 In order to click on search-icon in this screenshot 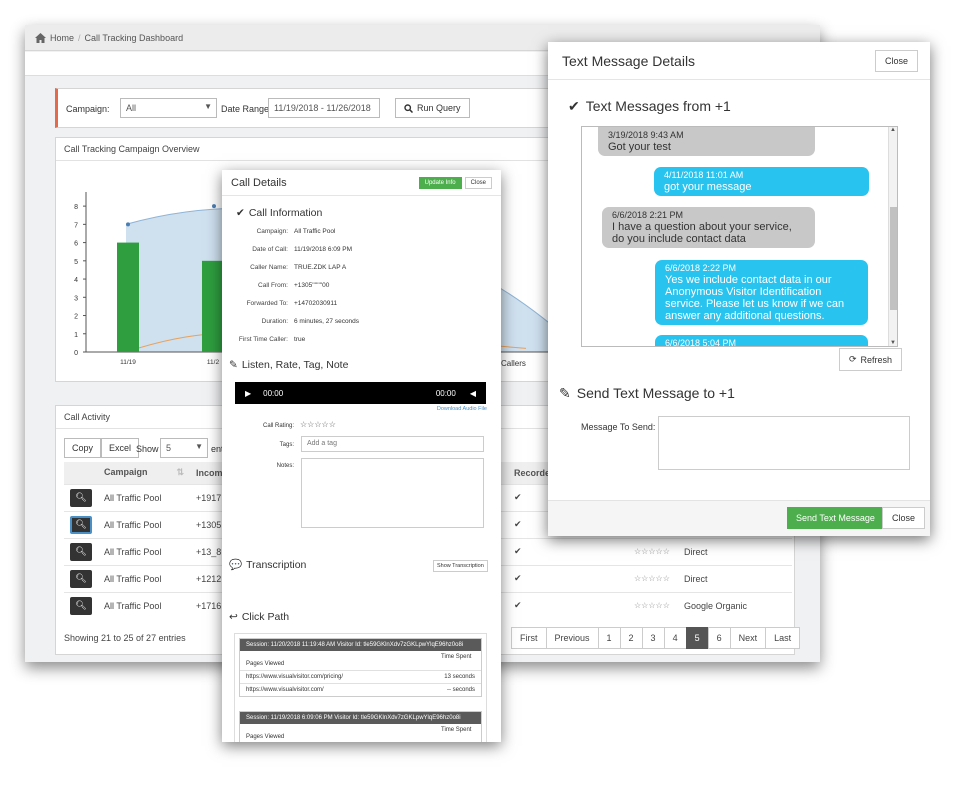, I will do `click(408, 108)`.